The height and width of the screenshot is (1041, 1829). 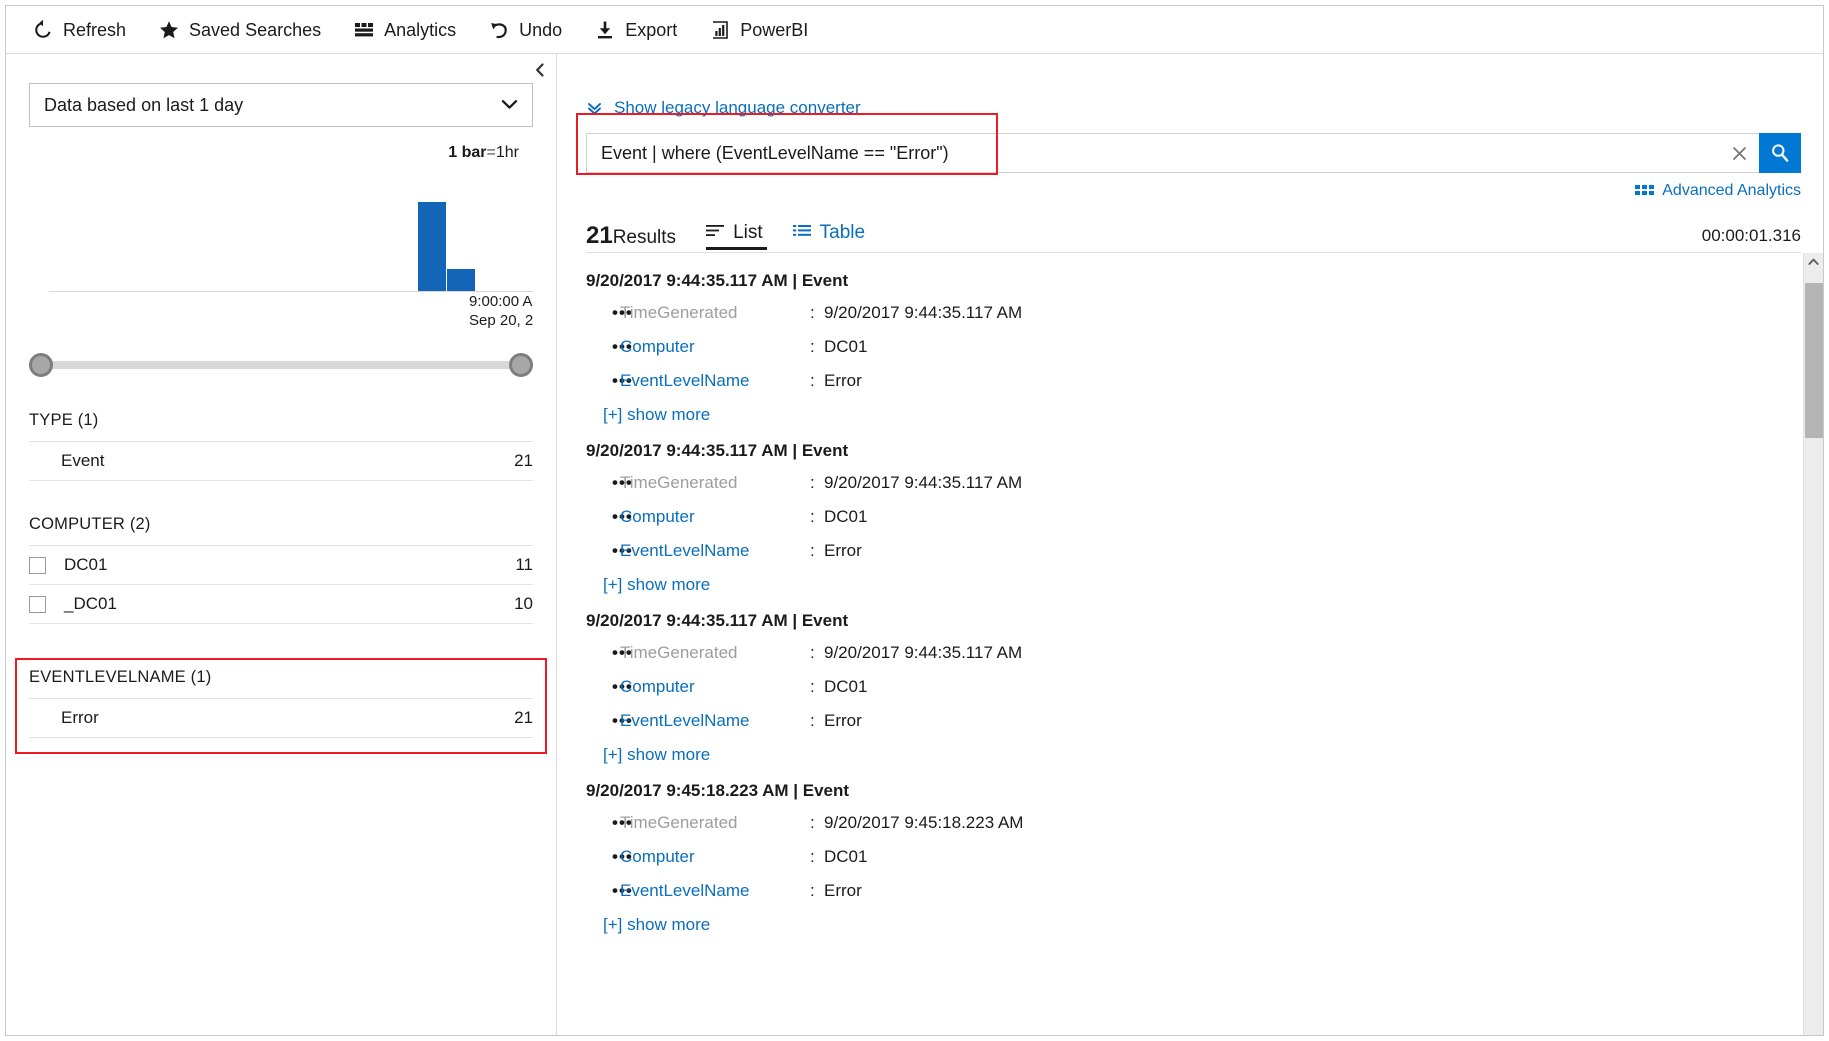 What do you see at coordinates (43, 30) in the screenshot?
I see `refresh-icon` at bounding box center [43, 30].